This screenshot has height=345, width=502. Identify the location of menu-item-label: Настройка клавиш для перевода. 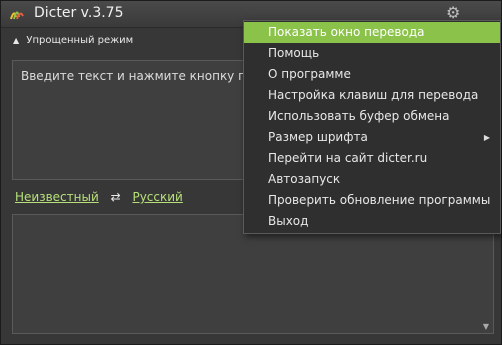
(373, 95).